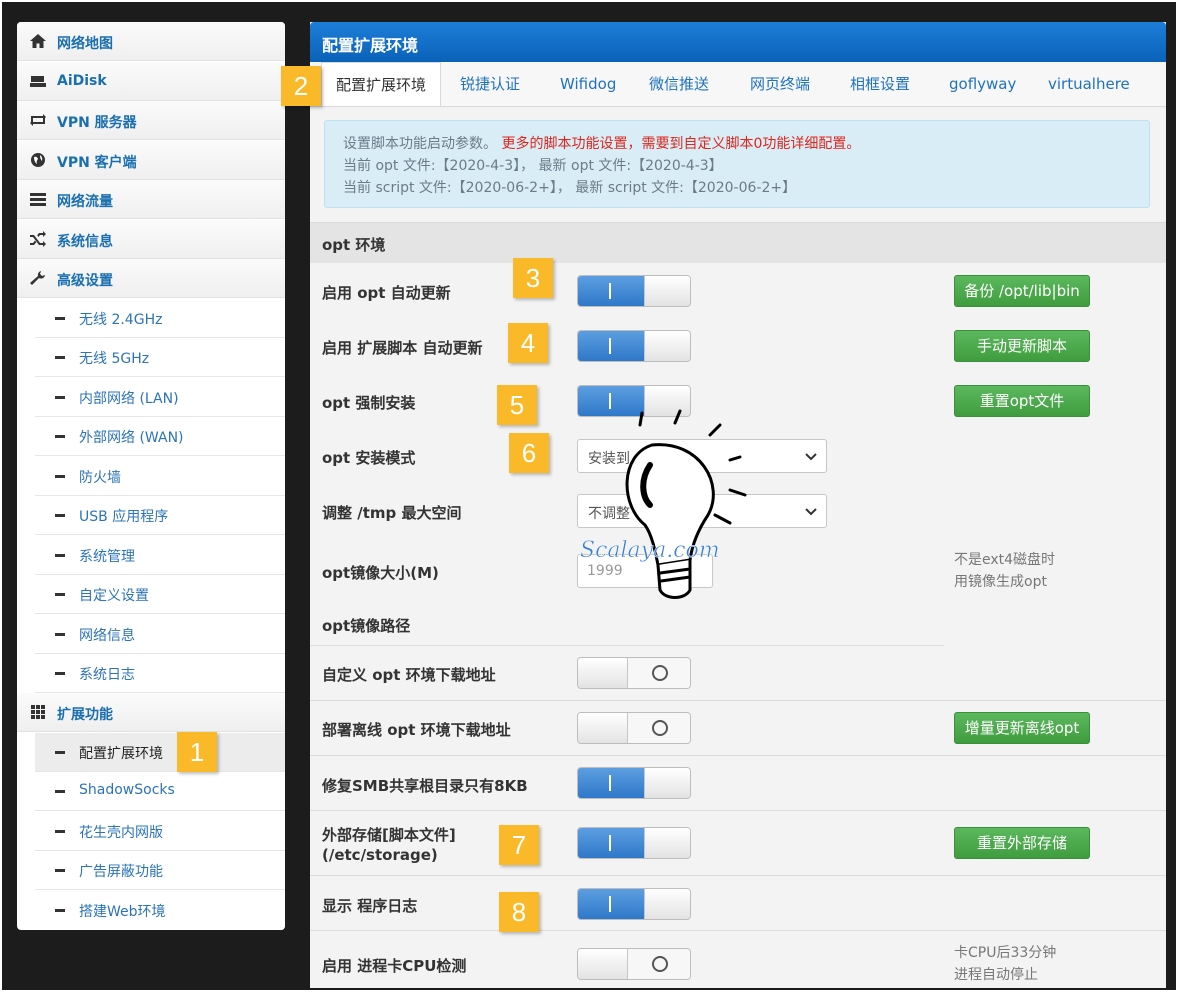 The image size is (1182, 996). What do you see at coordinates (160, 594) in the screenshot?
I see `sidebar-subitem-custom: 自定义设置` at bounding box center [160, 594].